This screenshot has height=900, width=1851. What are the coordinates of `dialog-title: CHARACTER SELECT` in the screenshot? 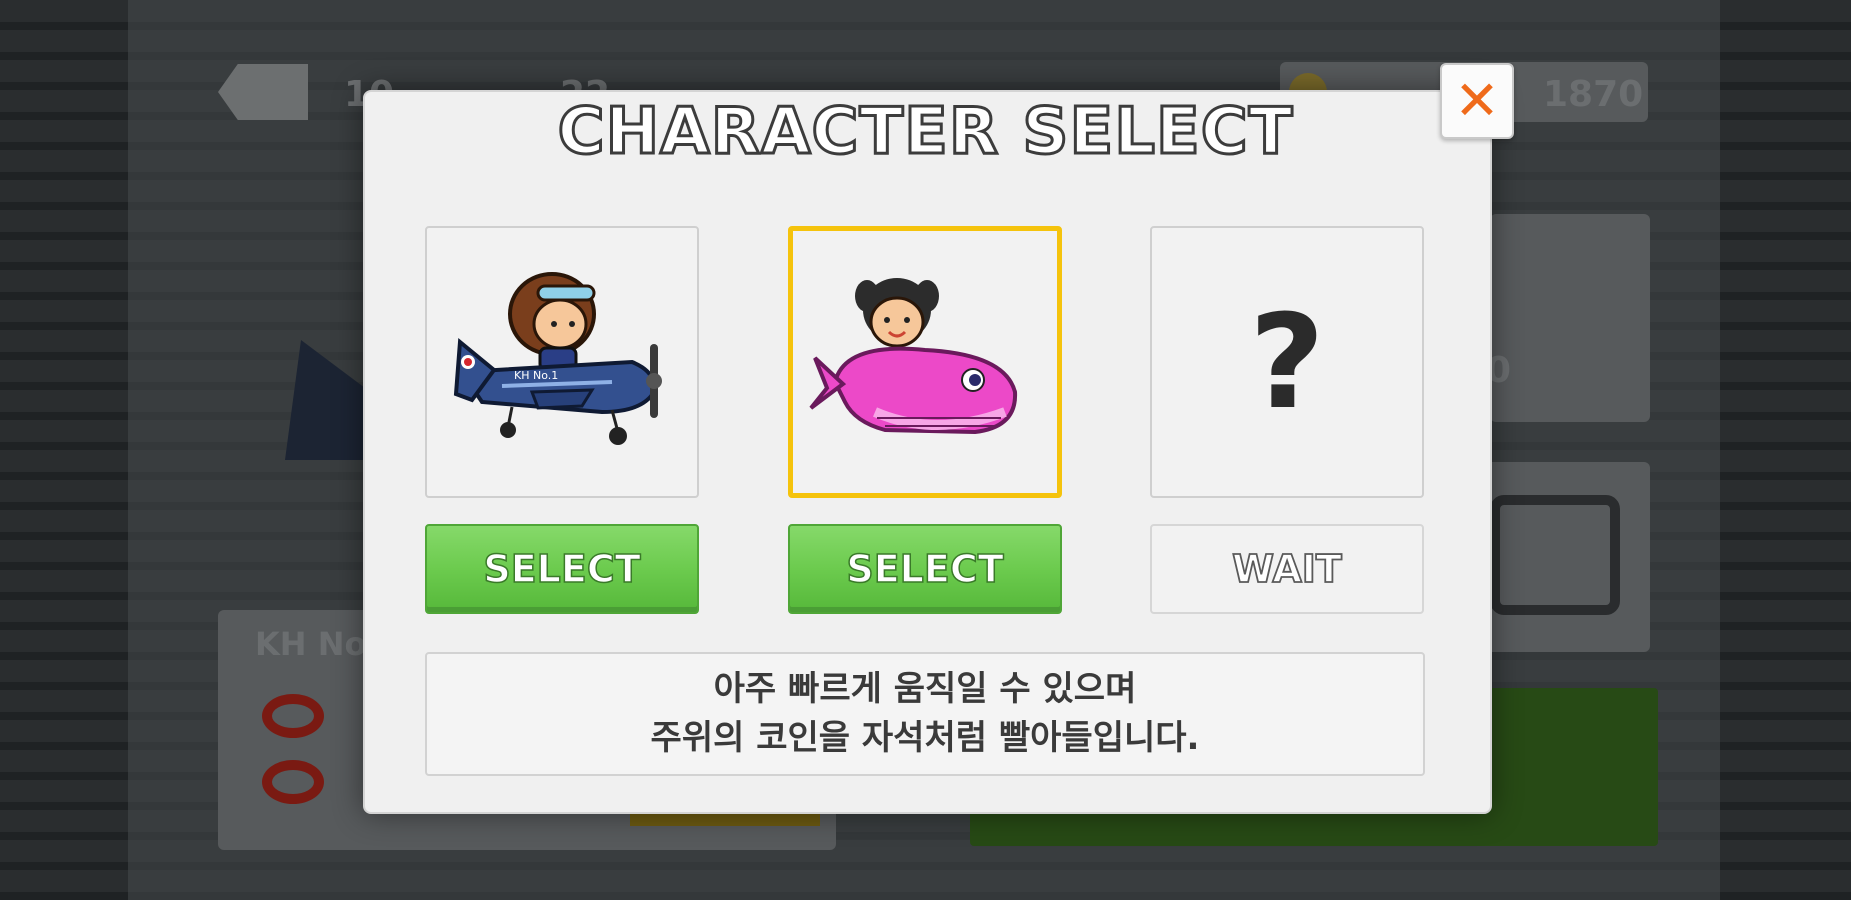 It's located at (925, 132).